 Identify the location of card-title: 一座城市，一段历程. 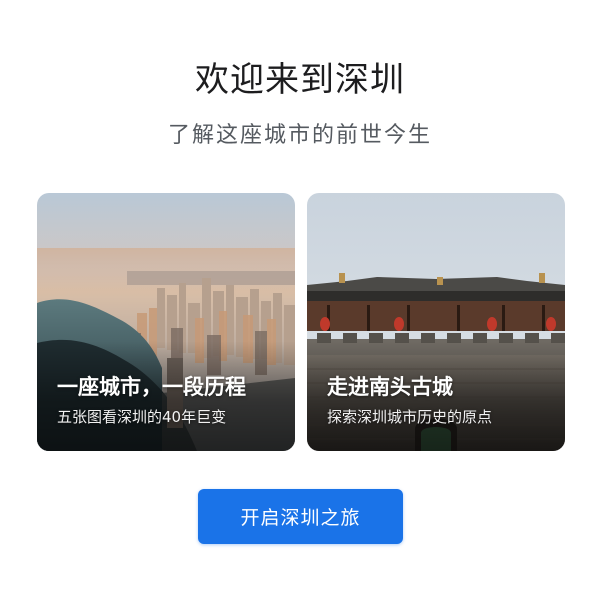
(151, 387).